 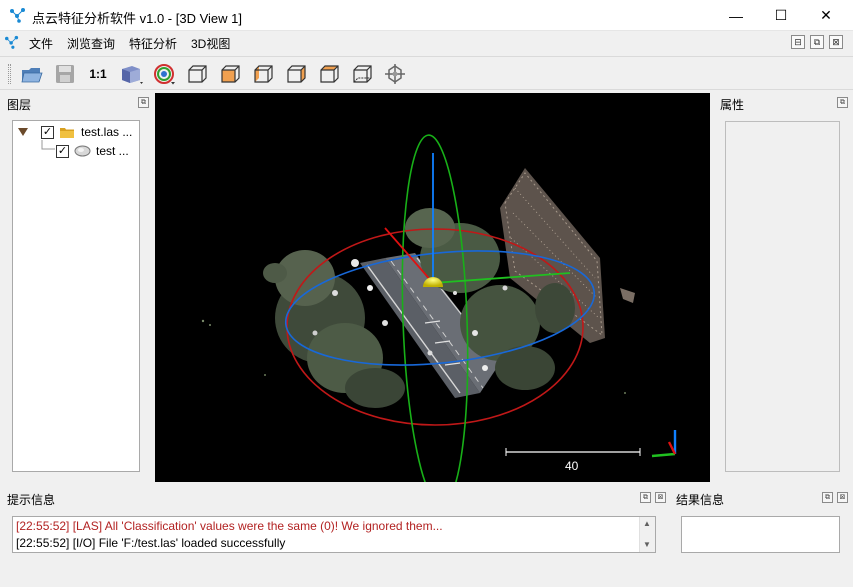 What do you see at coordinates (296, 74) in the screenshot?
I see `right-view-icon` at bounding box center [296, 74].